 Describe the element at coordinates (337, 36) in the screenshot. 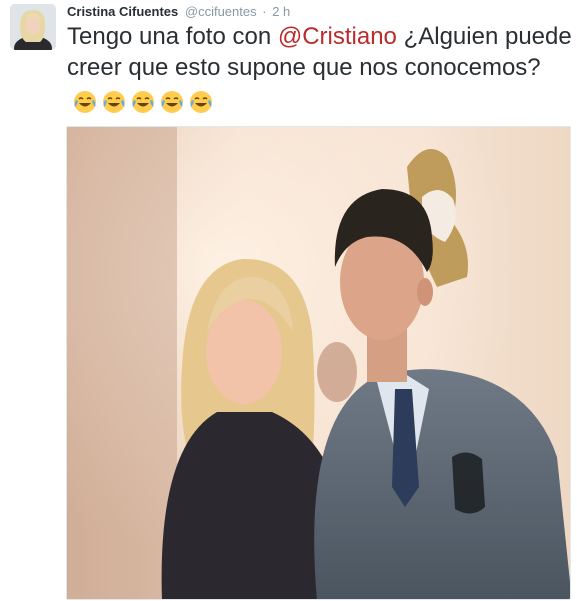

I see `mention-link: @Cristiano` at that location.